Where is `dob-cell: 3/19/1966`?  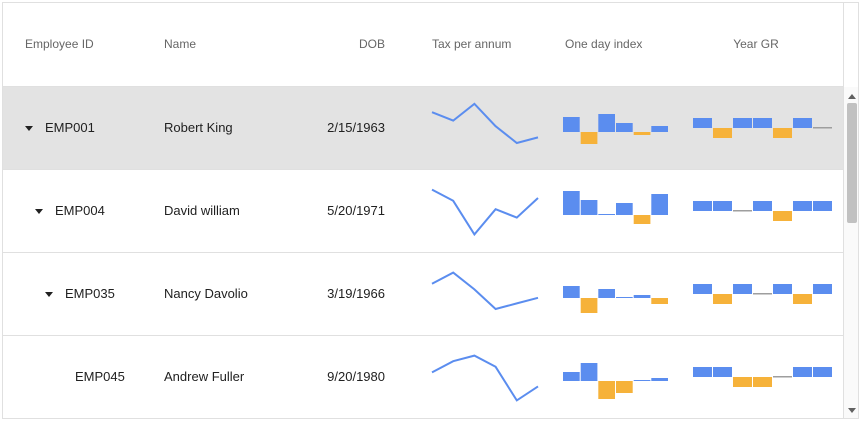 dob-cell: 3/19/1966 is located at coordinates (356, 293).